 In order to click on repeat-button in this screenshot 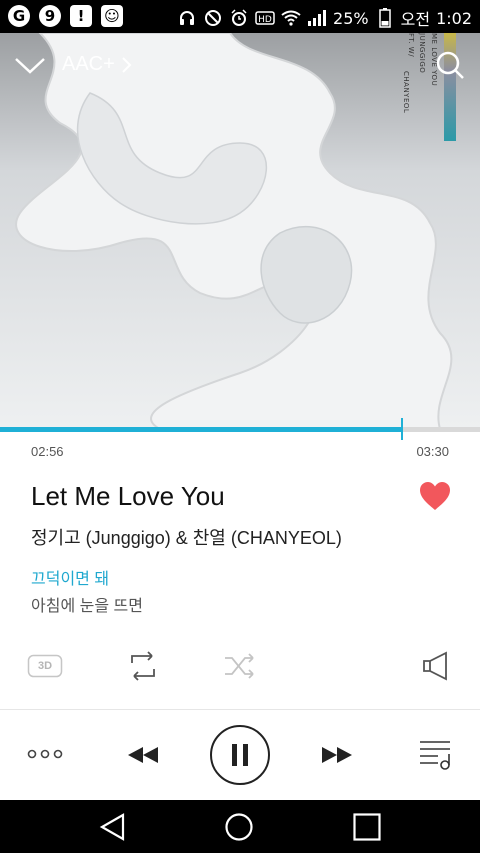, I will do `click(143, 666)`.